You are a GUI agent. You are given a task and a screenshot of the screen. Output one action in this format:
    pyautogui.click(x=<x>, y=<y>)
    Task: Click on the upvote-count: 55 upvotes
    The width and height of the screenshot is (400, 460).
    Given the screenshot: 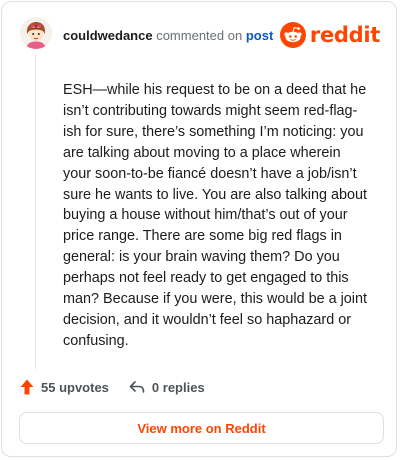 What is the action you would take?
    pyautogui.click(x=75, y=387)
    